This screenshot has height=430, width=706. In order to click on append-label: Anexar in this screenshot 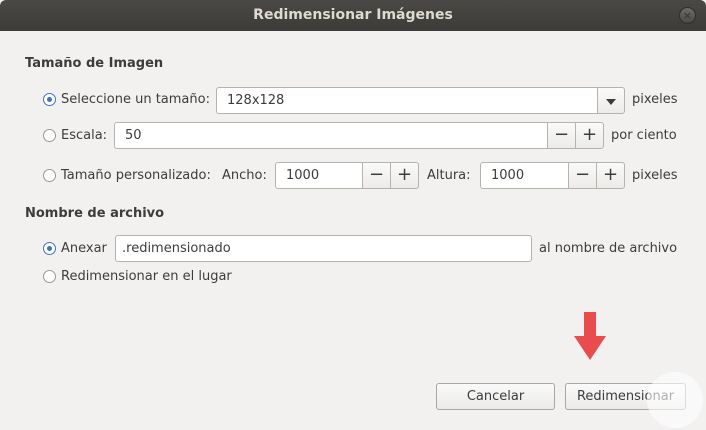, I will do `click(84, 248)`.